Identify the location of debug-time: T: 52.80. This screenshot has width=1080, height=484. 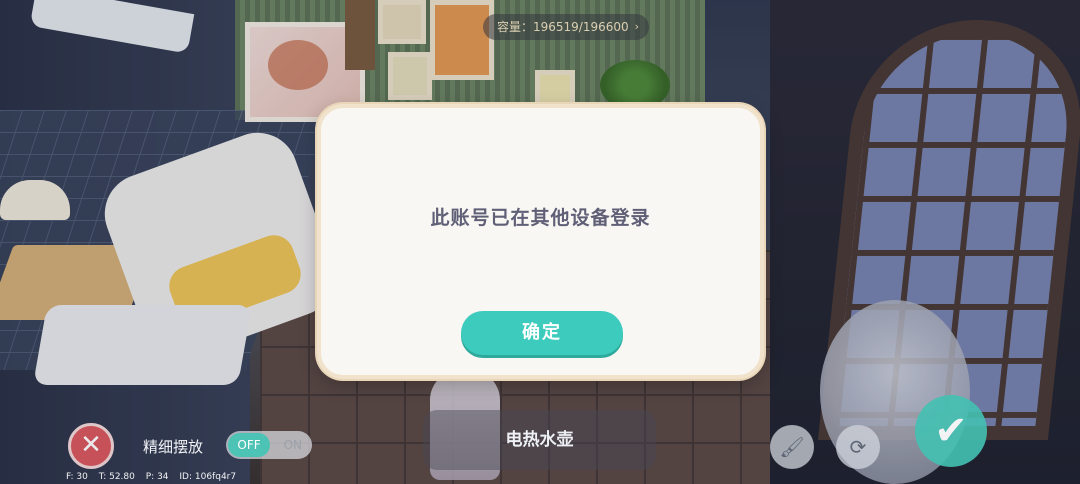
(116, 477).